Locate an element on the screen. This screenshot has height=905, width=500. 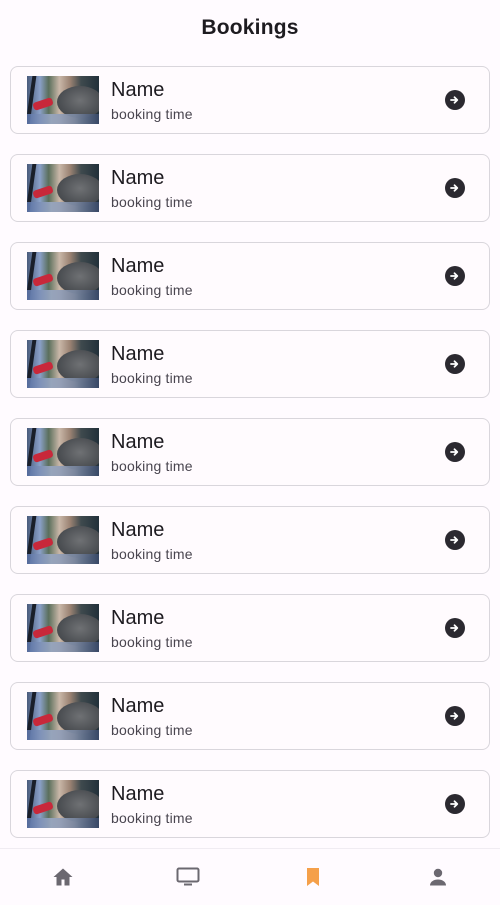
home-icon is located at coordinates (62, 877).